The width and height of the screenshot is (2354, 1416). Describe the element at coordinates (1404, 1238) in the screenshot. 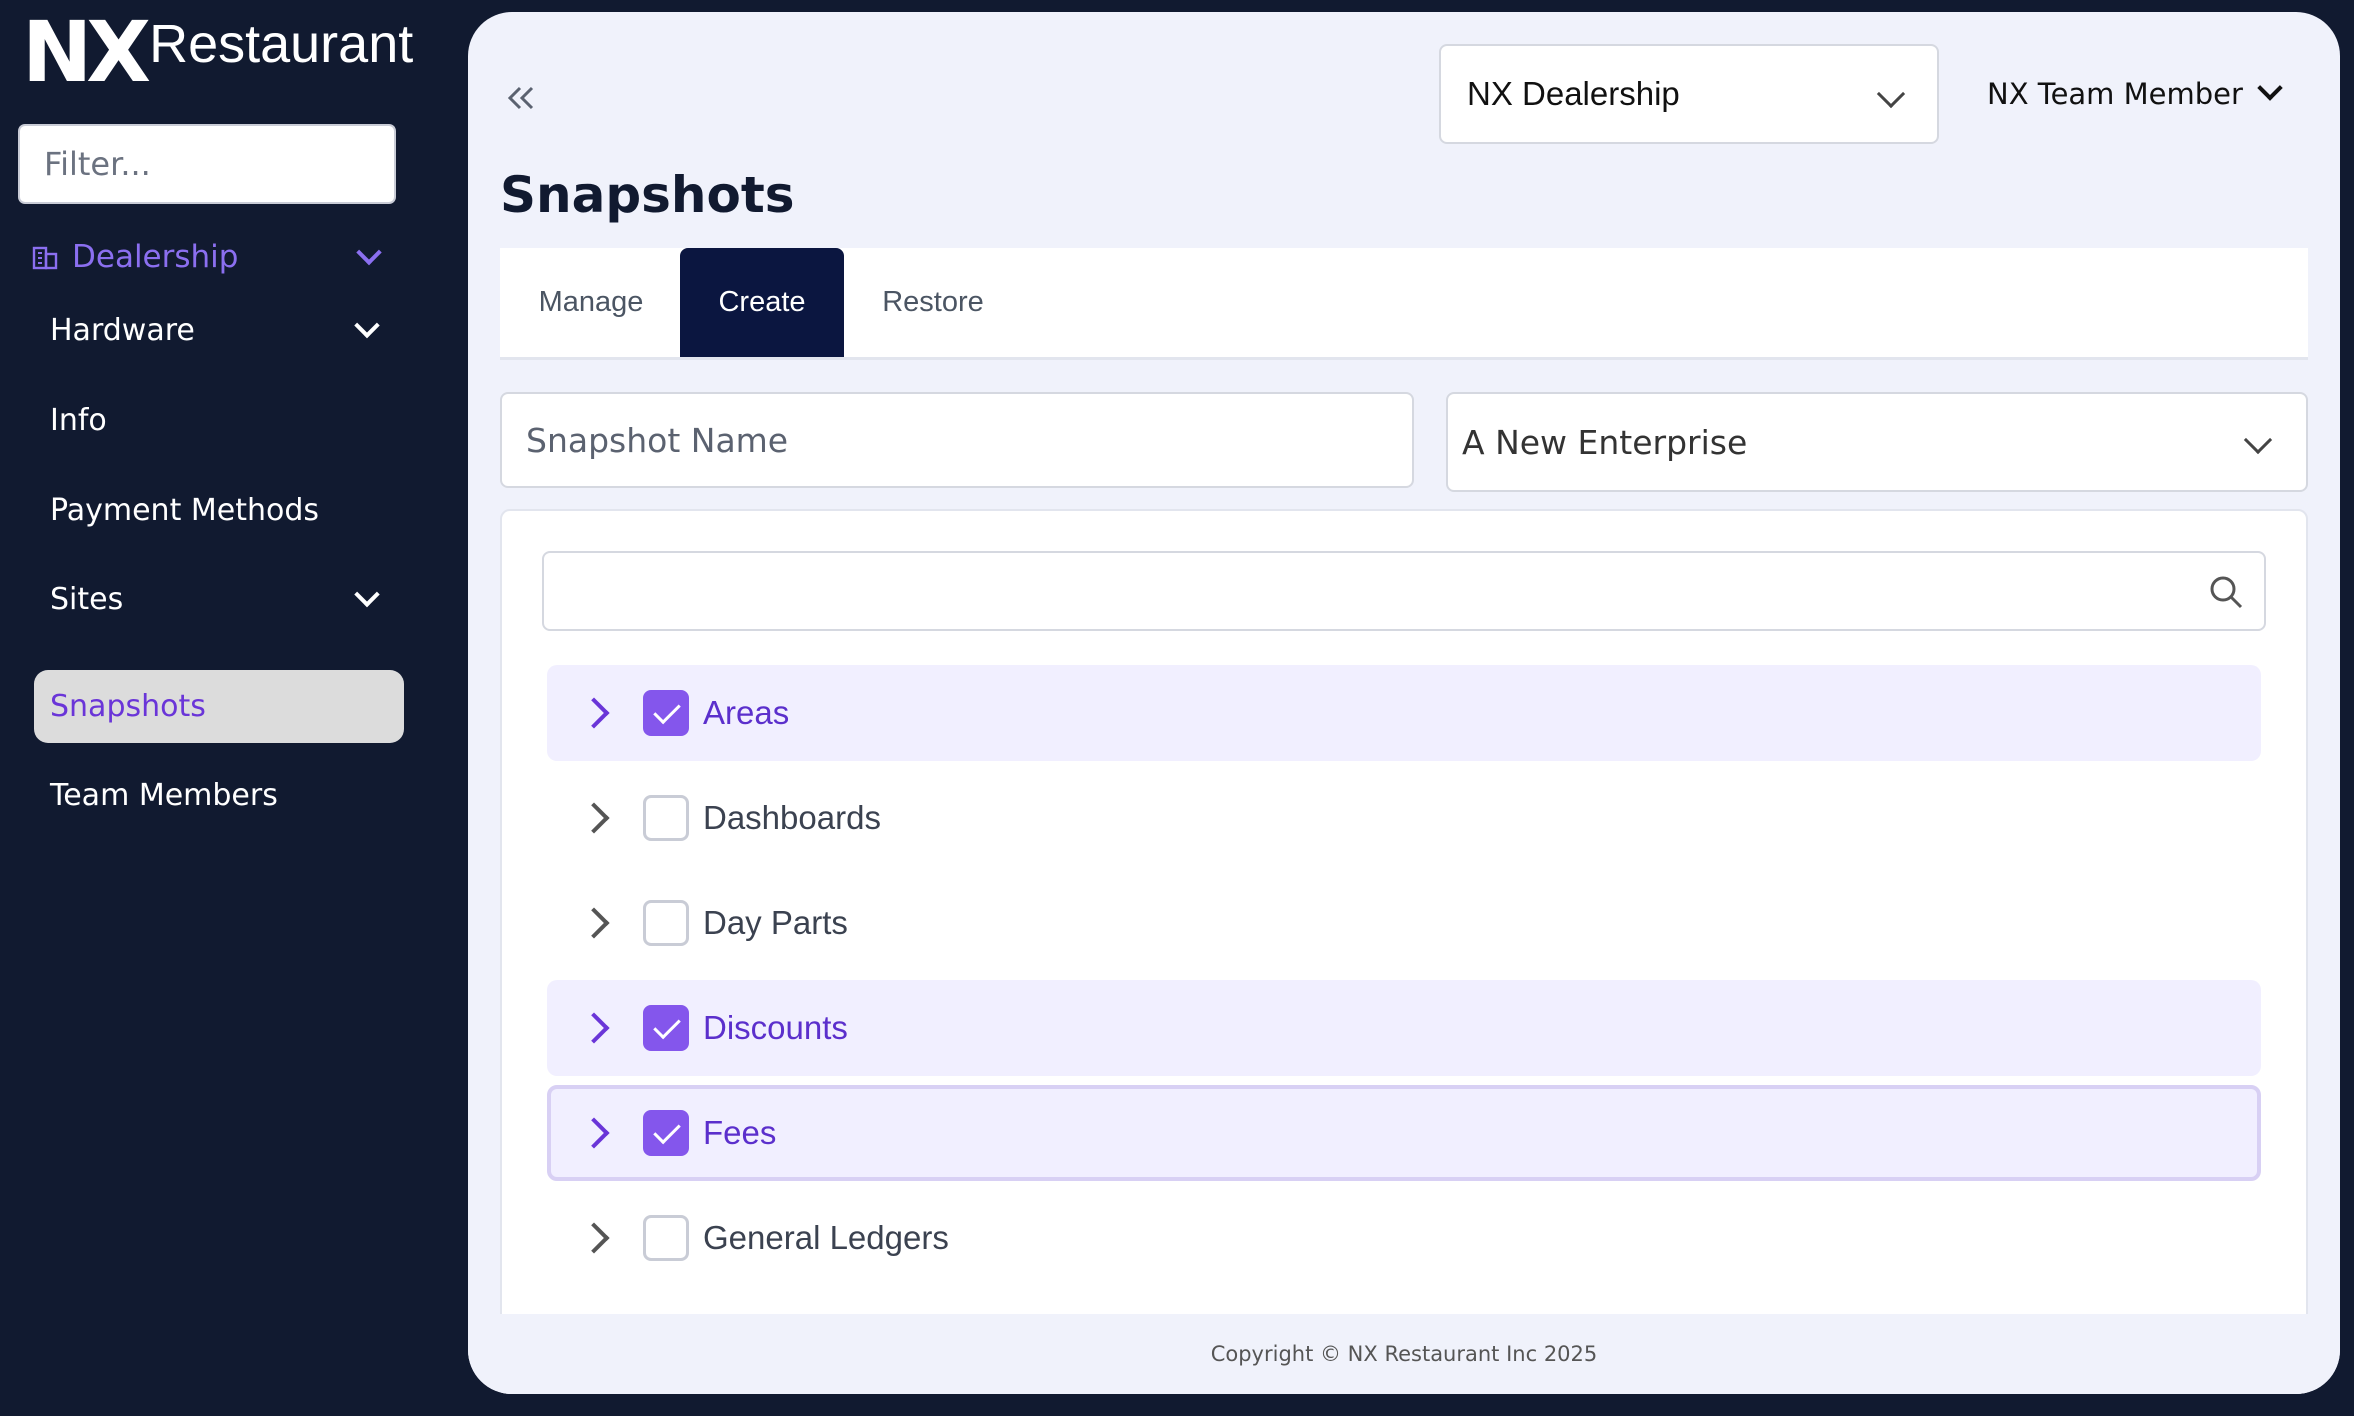

I see `tree-row-general-ledgers: General Ledgers` at that location.